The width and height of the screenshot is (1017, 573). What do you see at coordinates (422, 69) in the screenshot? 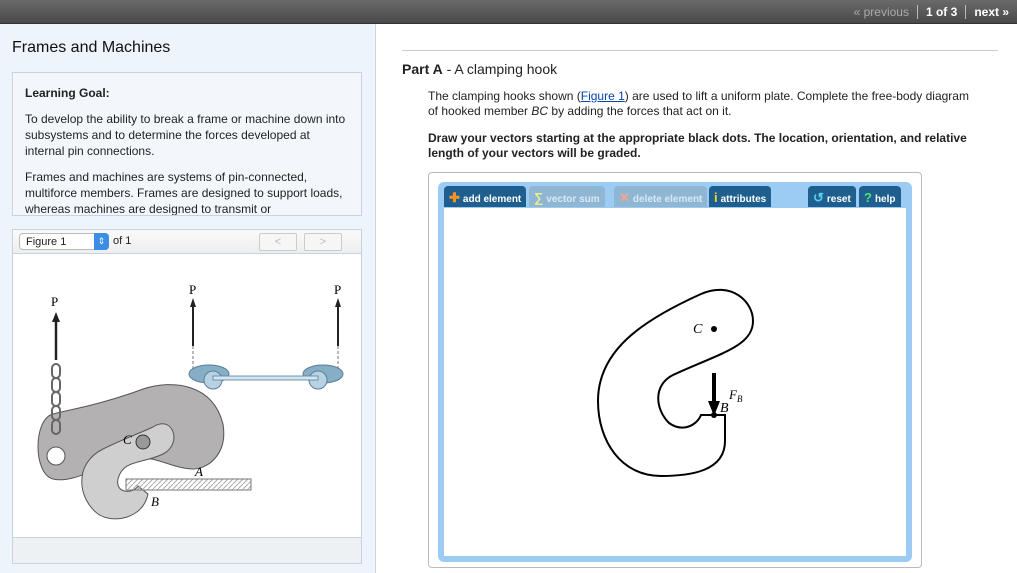
I see `part-label: Part A` at bounding box center [422, 69].